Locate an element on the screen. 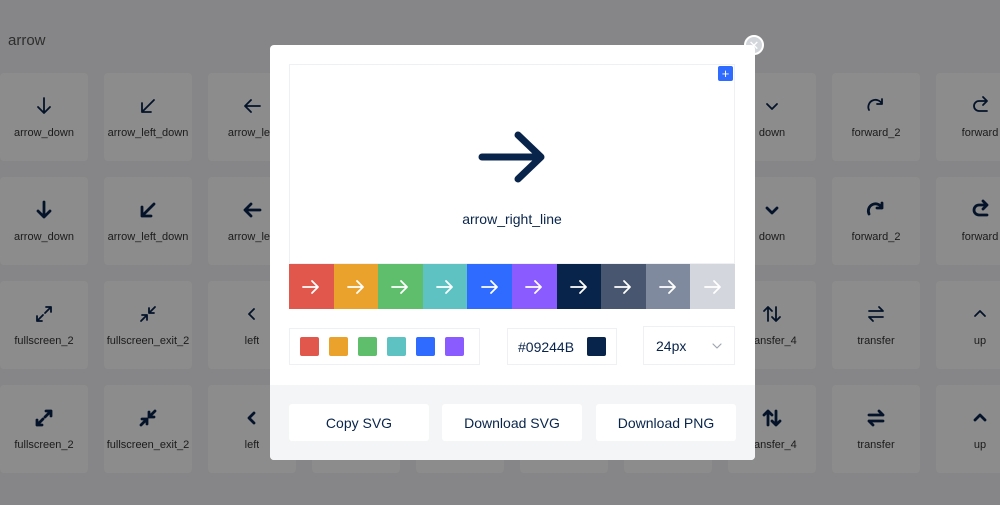 The height and width of the screenshot is (505, 1000). icon-name: arrow_right_line is located at coordinates (512, 219).